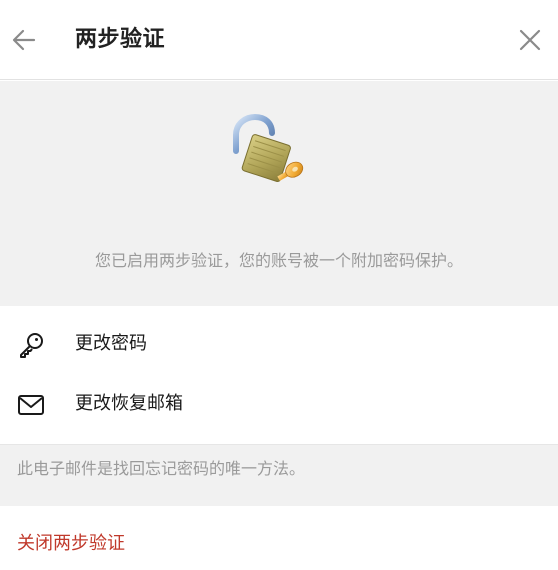 Image resolution: width=558 pixels, height=570 pixels. I want to click on header-bar: 两步验证, so click(279, 40).